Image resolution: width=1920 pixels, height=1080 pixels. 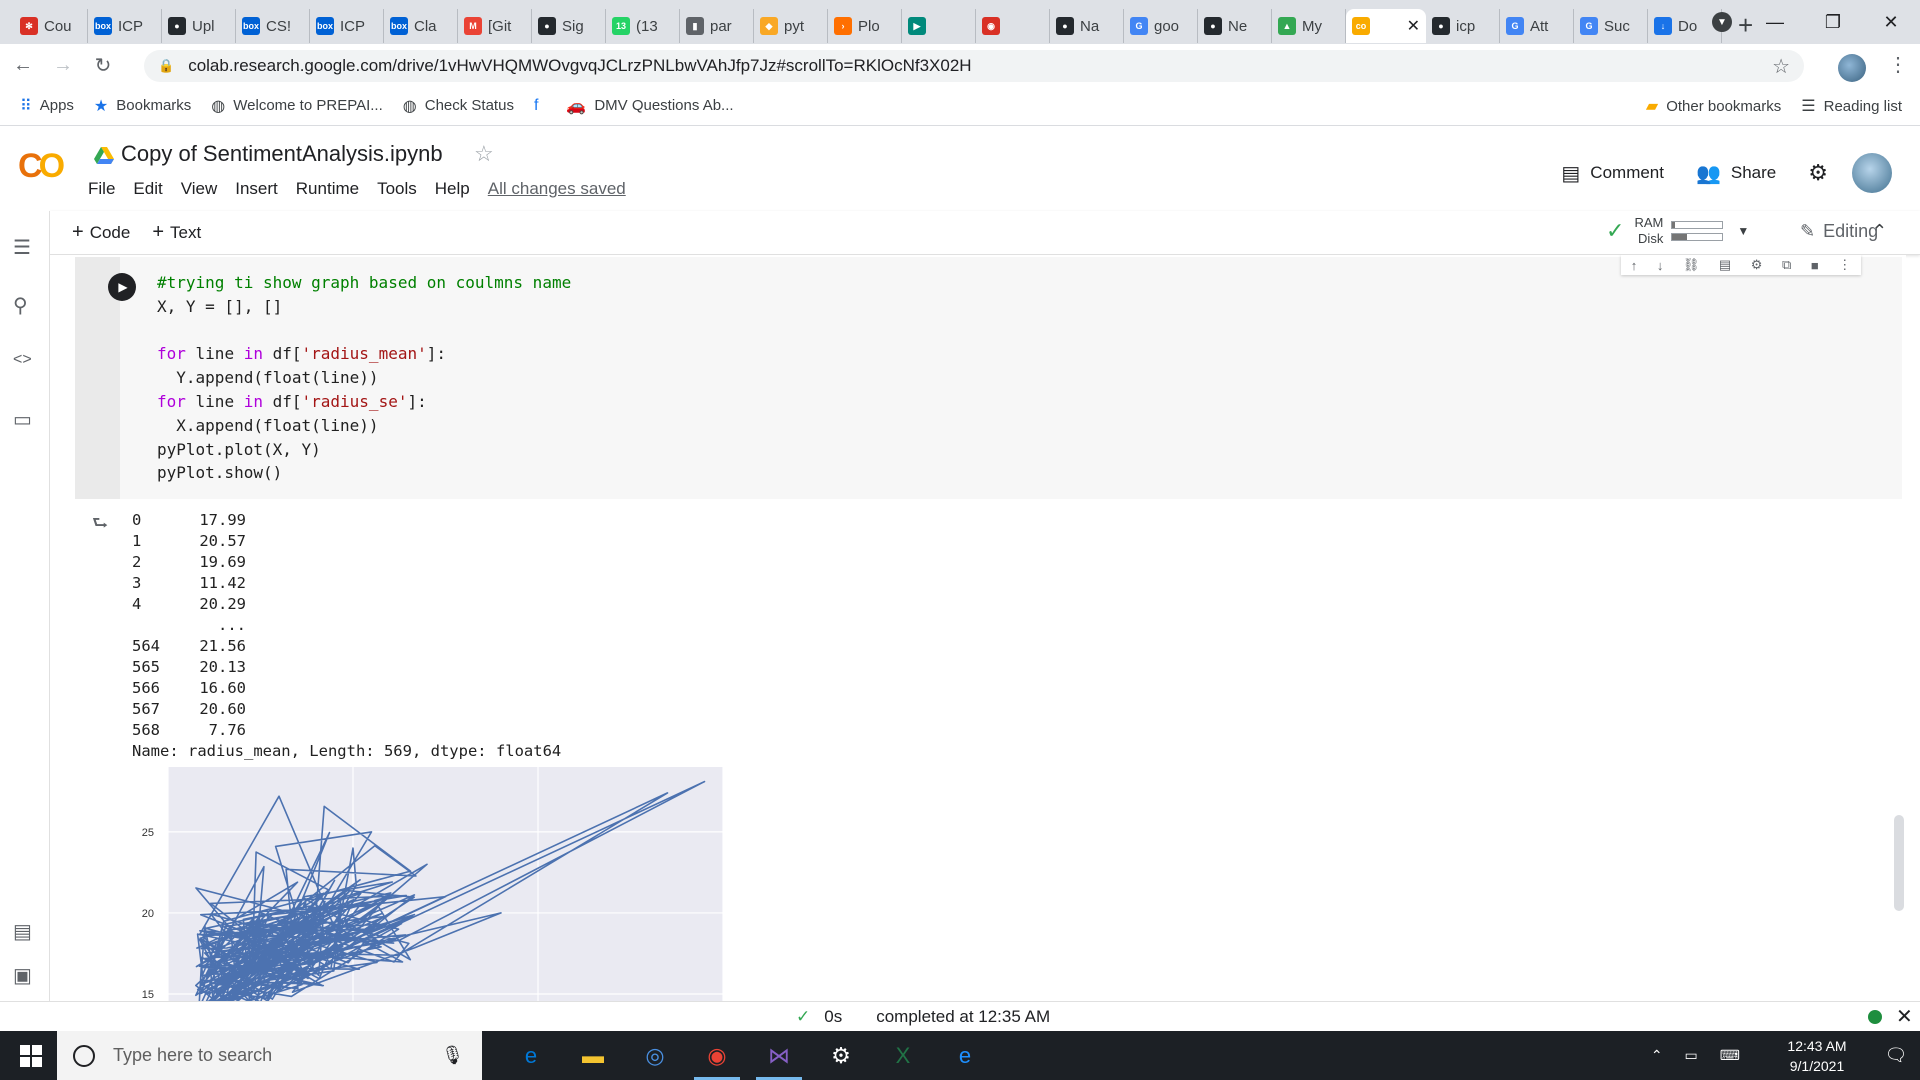 What do you see at coordinates (1691, 1055) in the screenshot?
I see `battery-icon: ▭` at bounding box center [1691, 1055].